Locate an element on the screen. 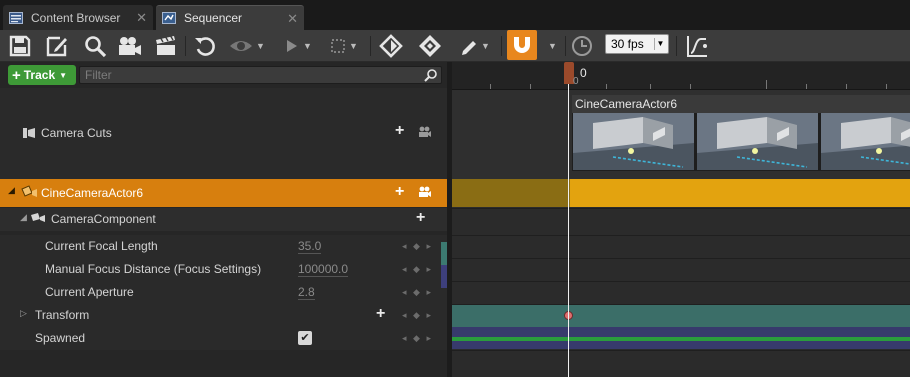 Image resolution: width=910 pixels, height=377 pixels. refresh-button is located at coordinates (205, 46).